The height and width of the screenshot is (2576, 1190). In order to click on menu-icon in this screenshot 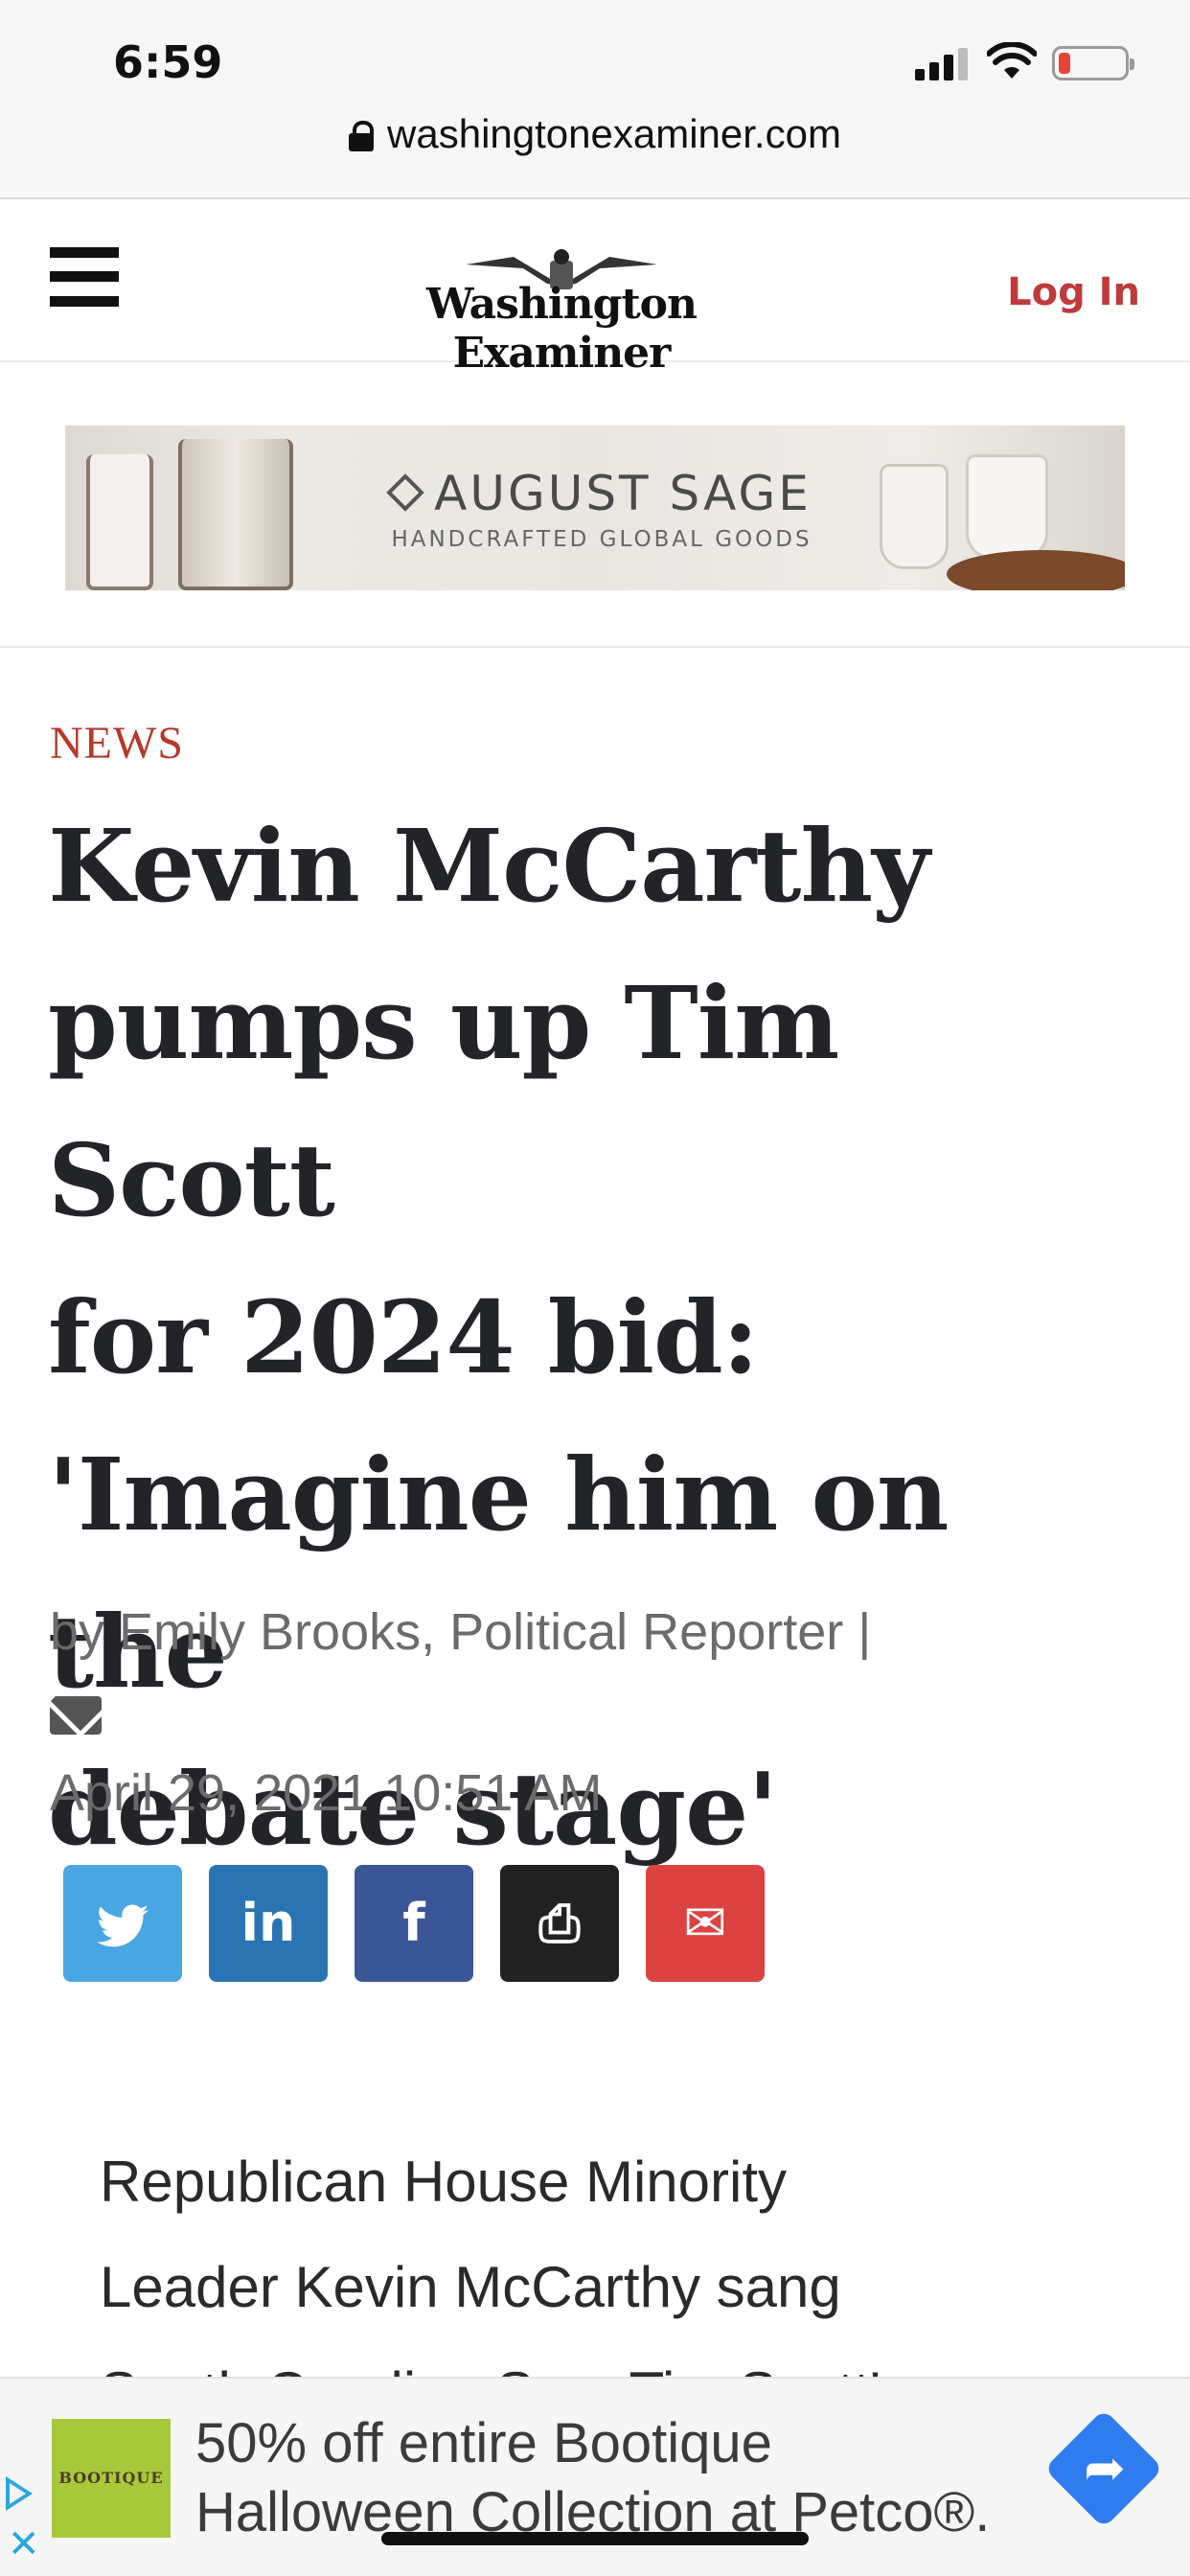, I will do `click(85, 277)`.